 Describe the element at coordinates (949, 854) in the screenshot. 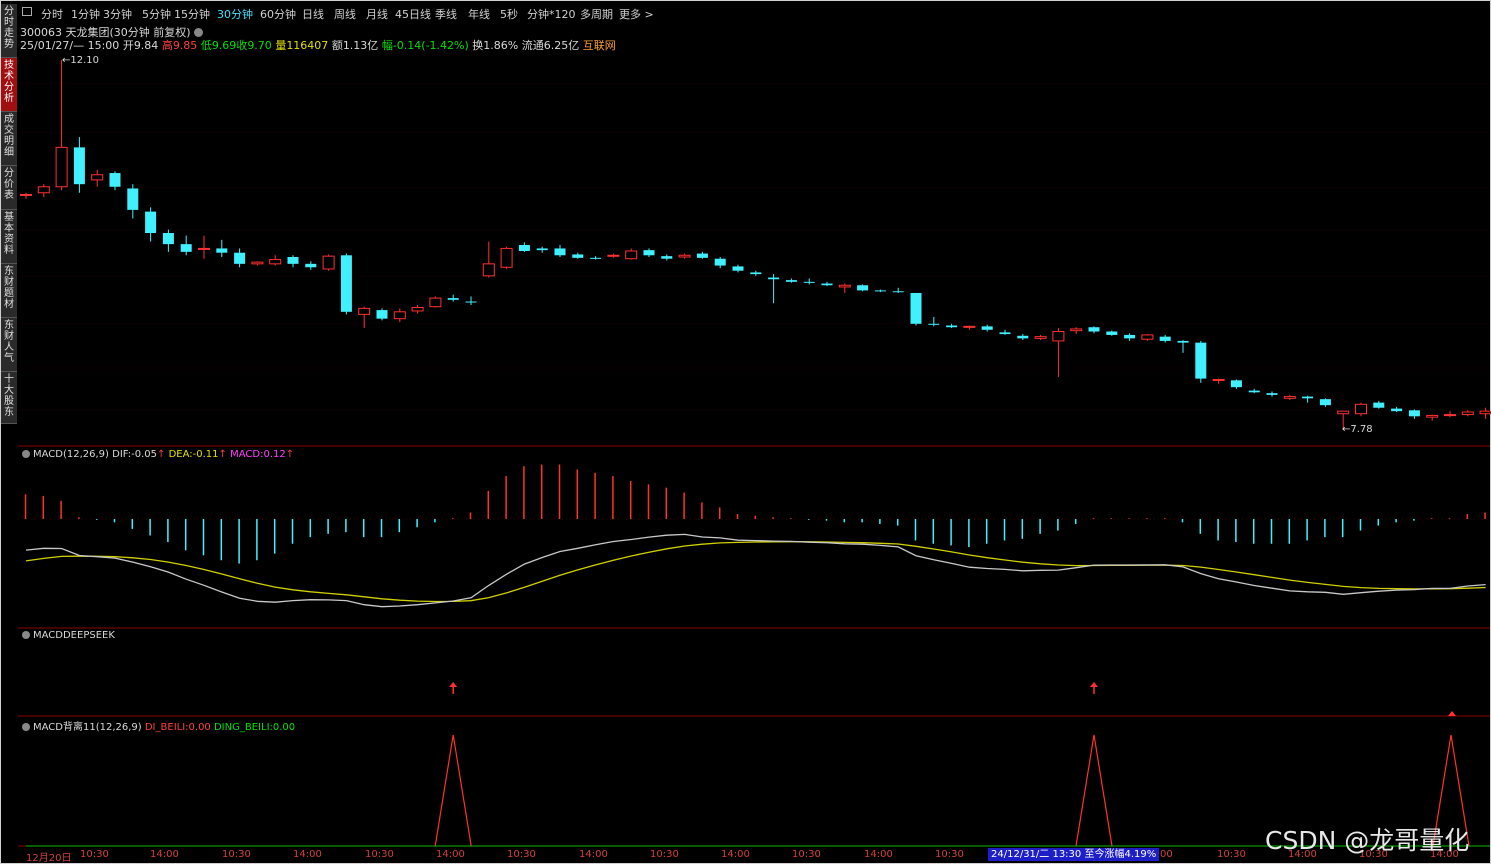

I see `time-label-13: 10:30` at that location.